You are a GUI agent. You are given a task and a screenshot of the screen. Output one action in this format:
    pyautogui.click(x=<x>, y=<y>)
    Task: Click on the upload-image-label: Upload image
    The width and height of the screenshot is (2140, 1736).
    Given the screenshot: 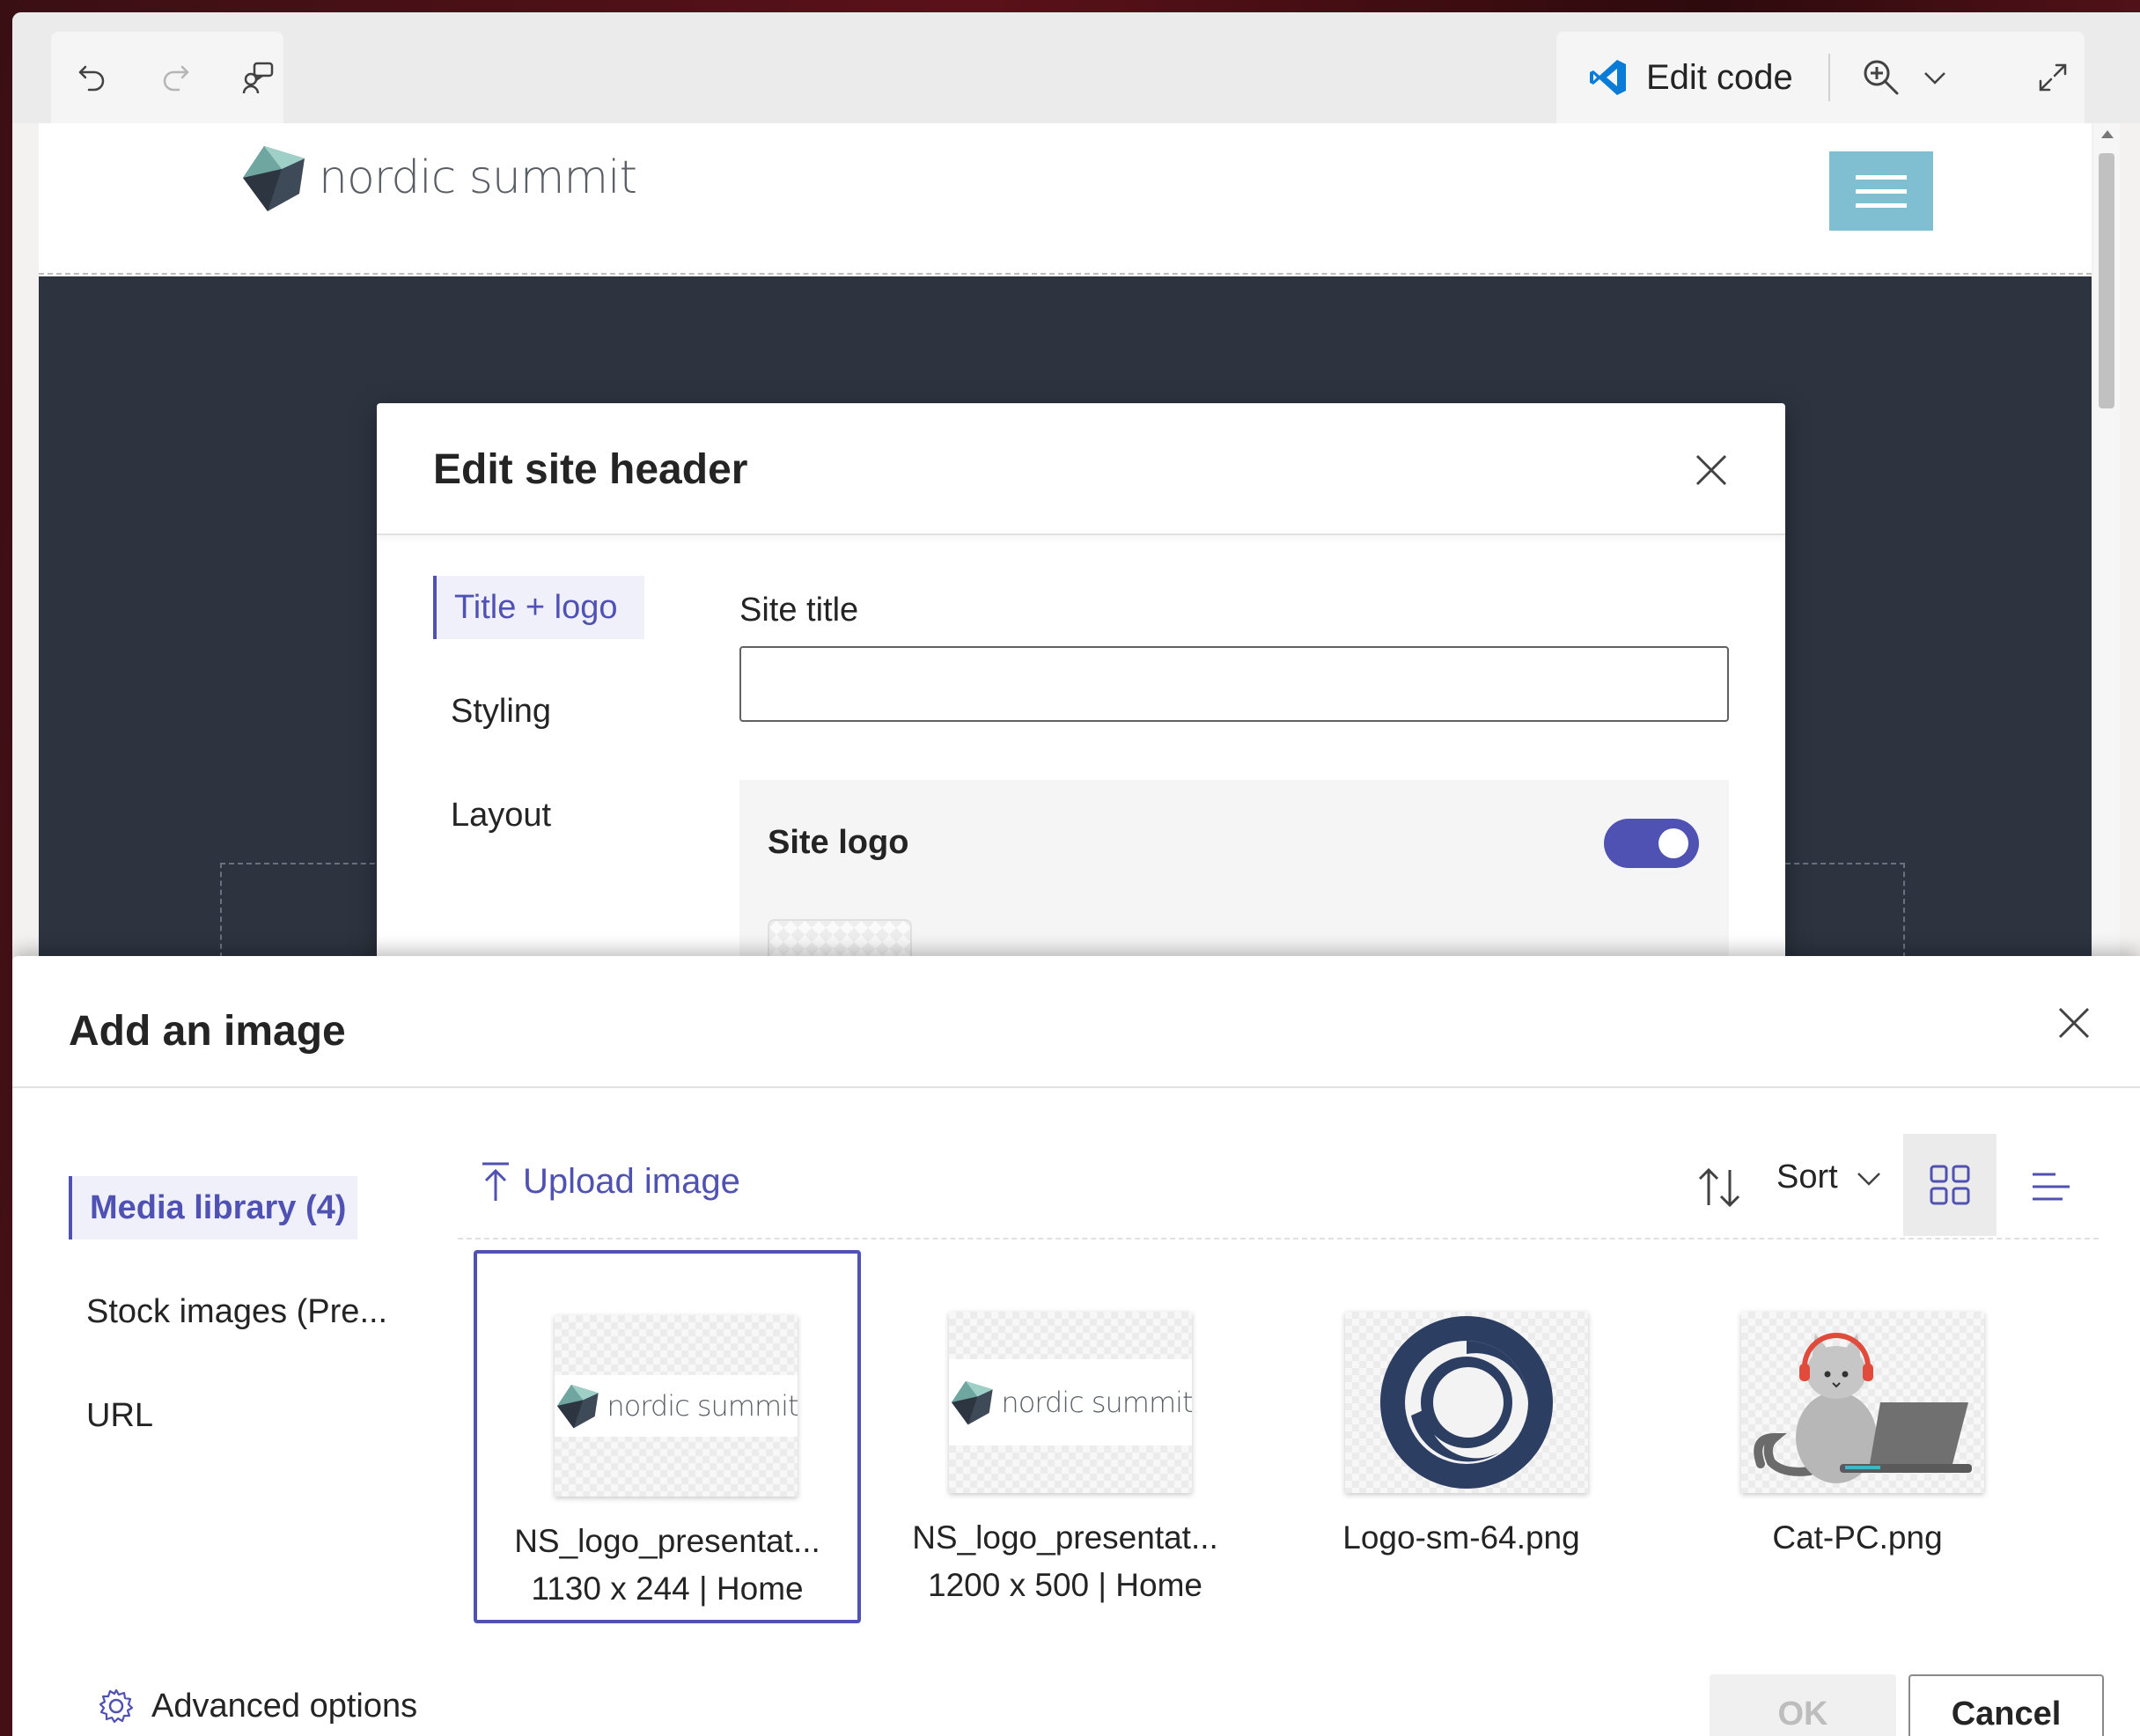 What is the action you would take?
    pyautogui.click(x=631, y=1181)
    